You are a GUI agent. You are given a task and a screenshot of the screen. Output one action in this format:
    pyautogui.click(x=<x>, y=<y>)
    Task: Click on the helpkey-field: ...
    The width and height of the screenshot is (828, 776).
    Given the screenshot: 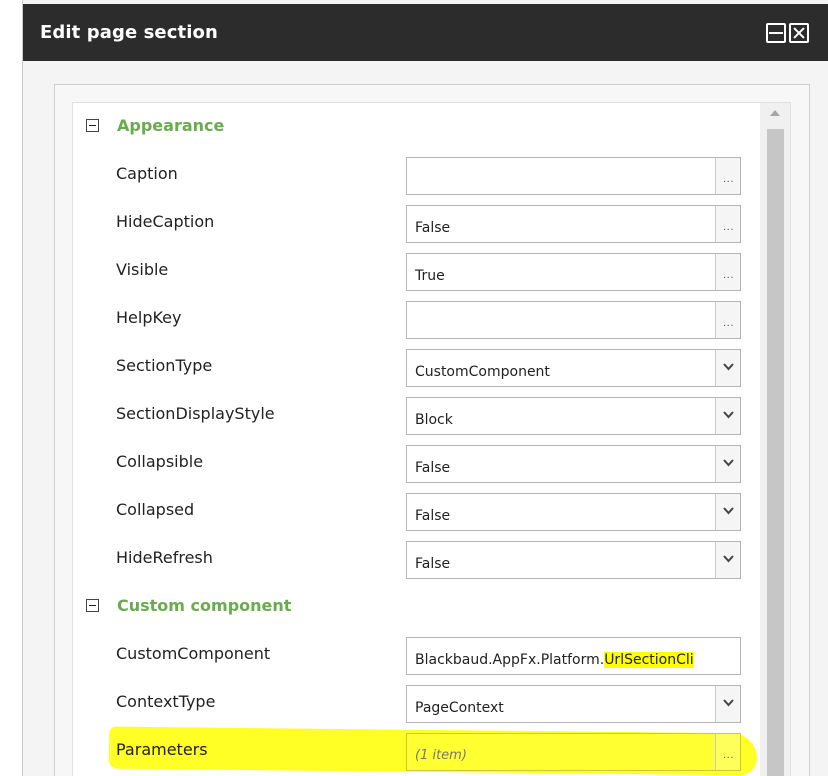 What is the action you would take?
    pyautogui.click(x=573, y=320)
    